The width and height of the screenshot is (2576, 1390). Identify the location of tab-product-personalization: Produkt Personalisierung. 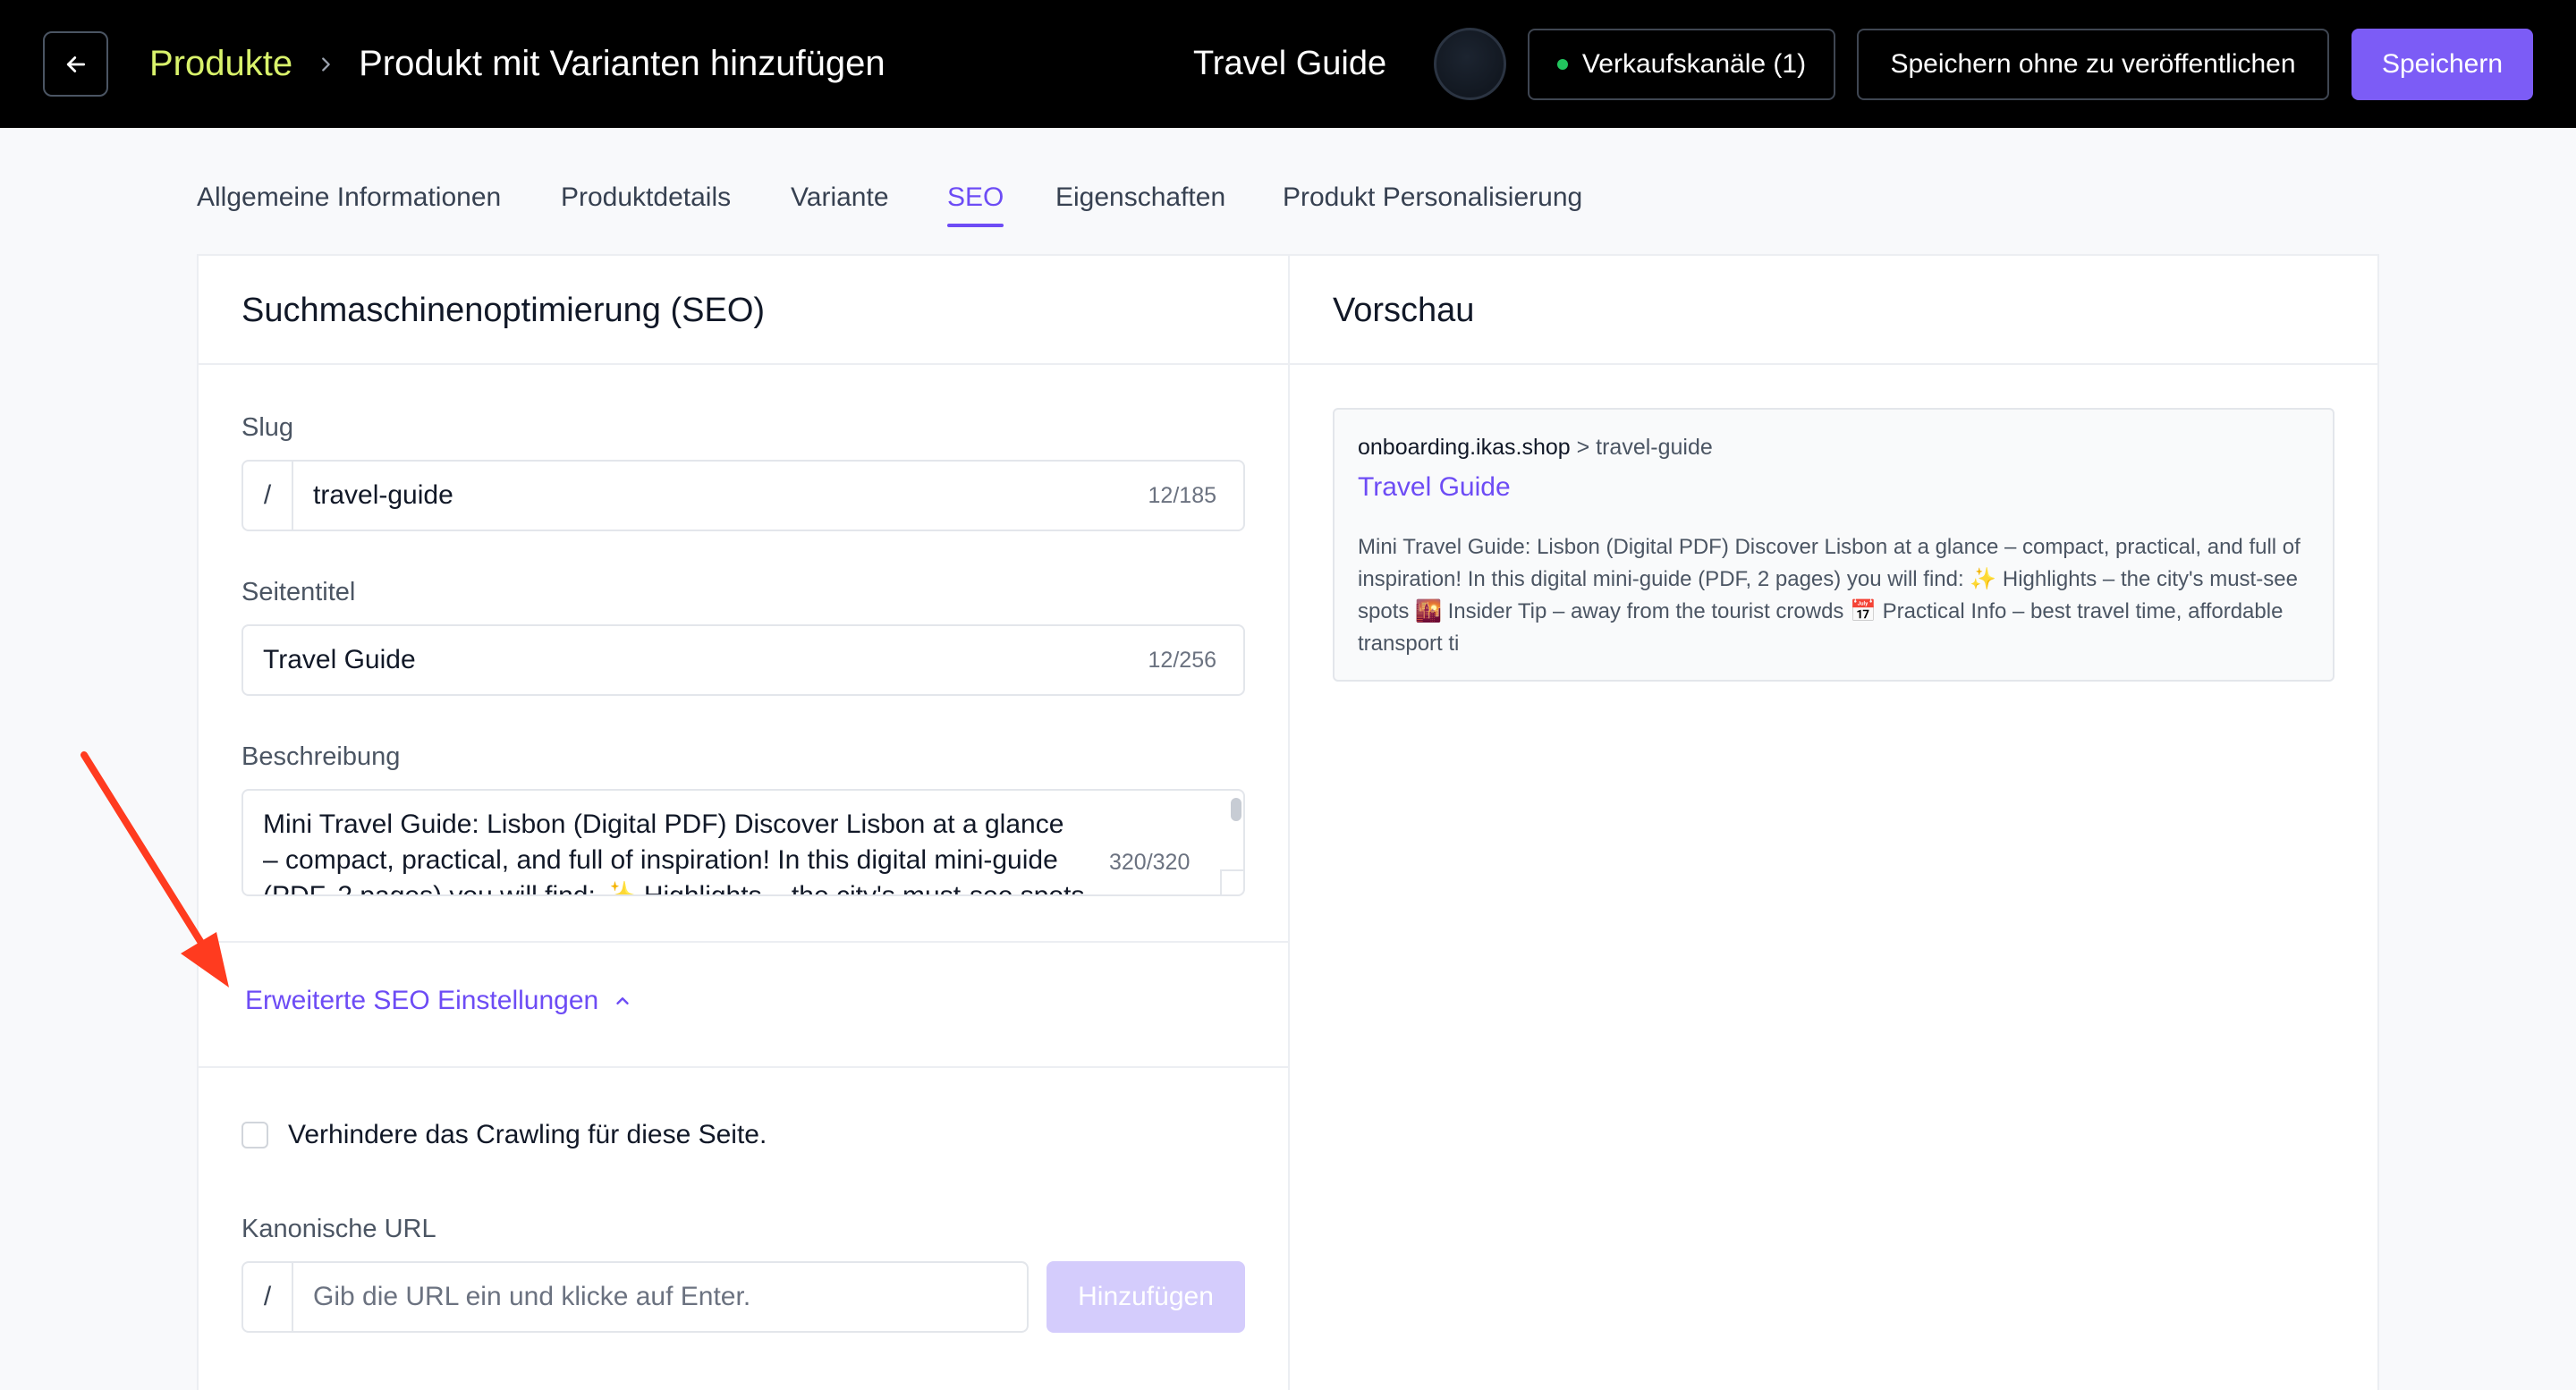
(1432, 197).